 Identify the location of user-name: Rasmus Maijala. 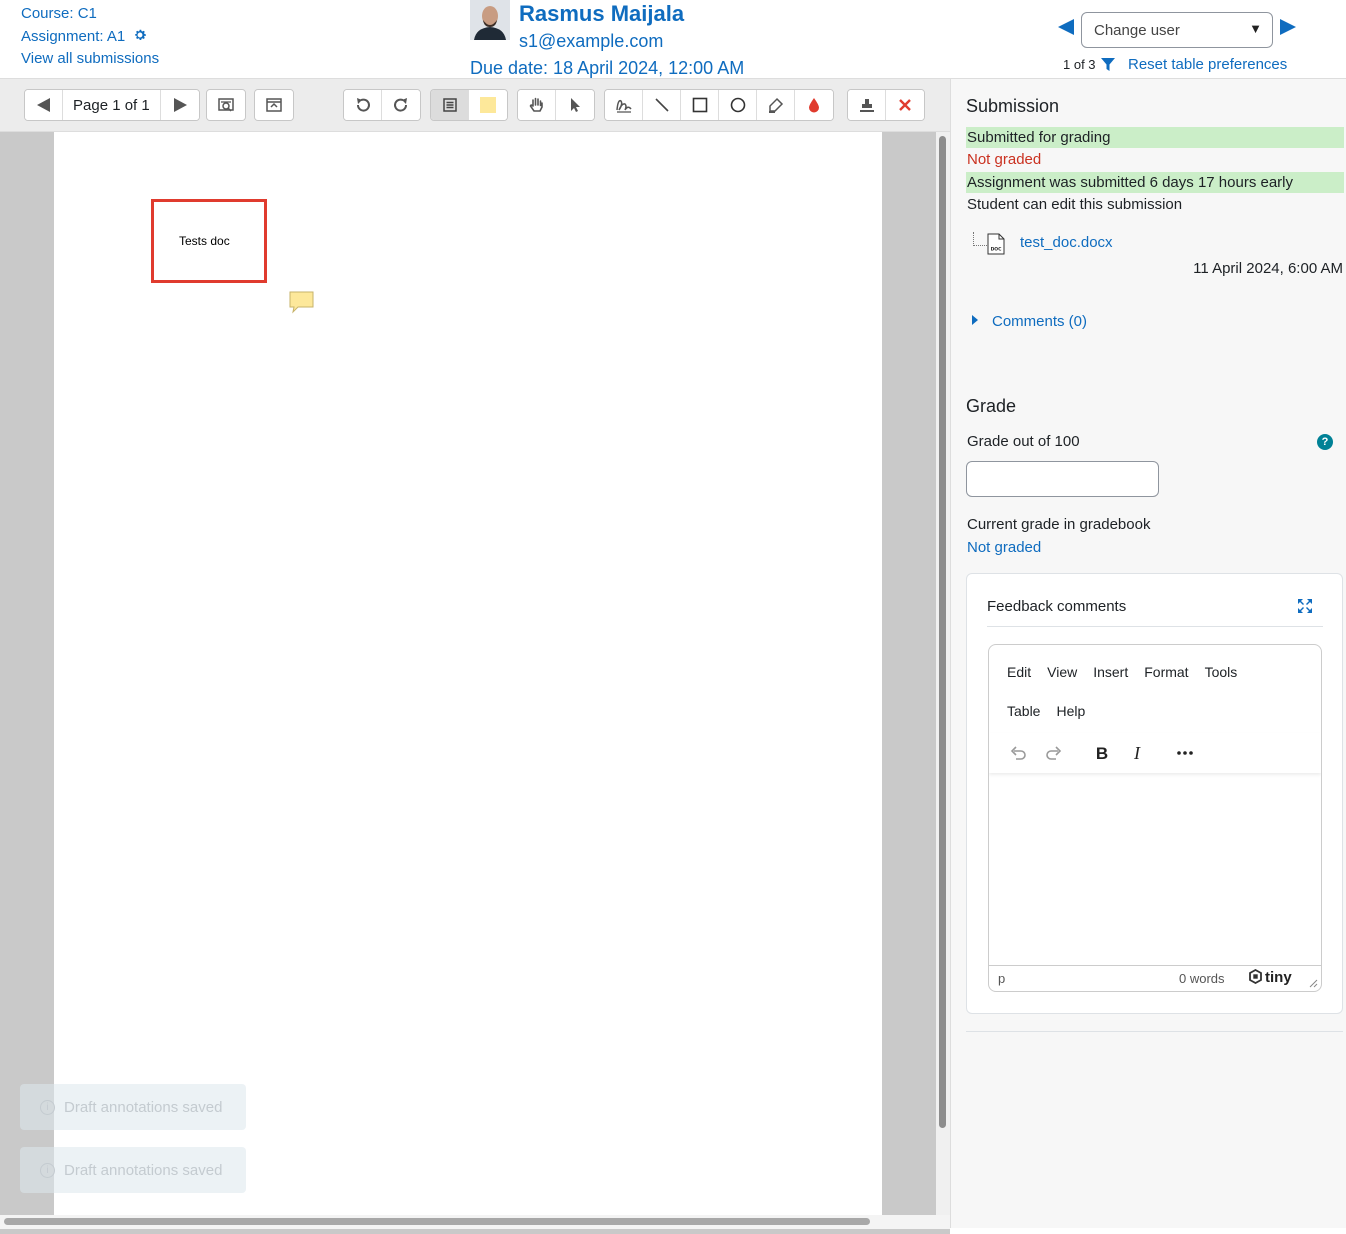
(601, 14).